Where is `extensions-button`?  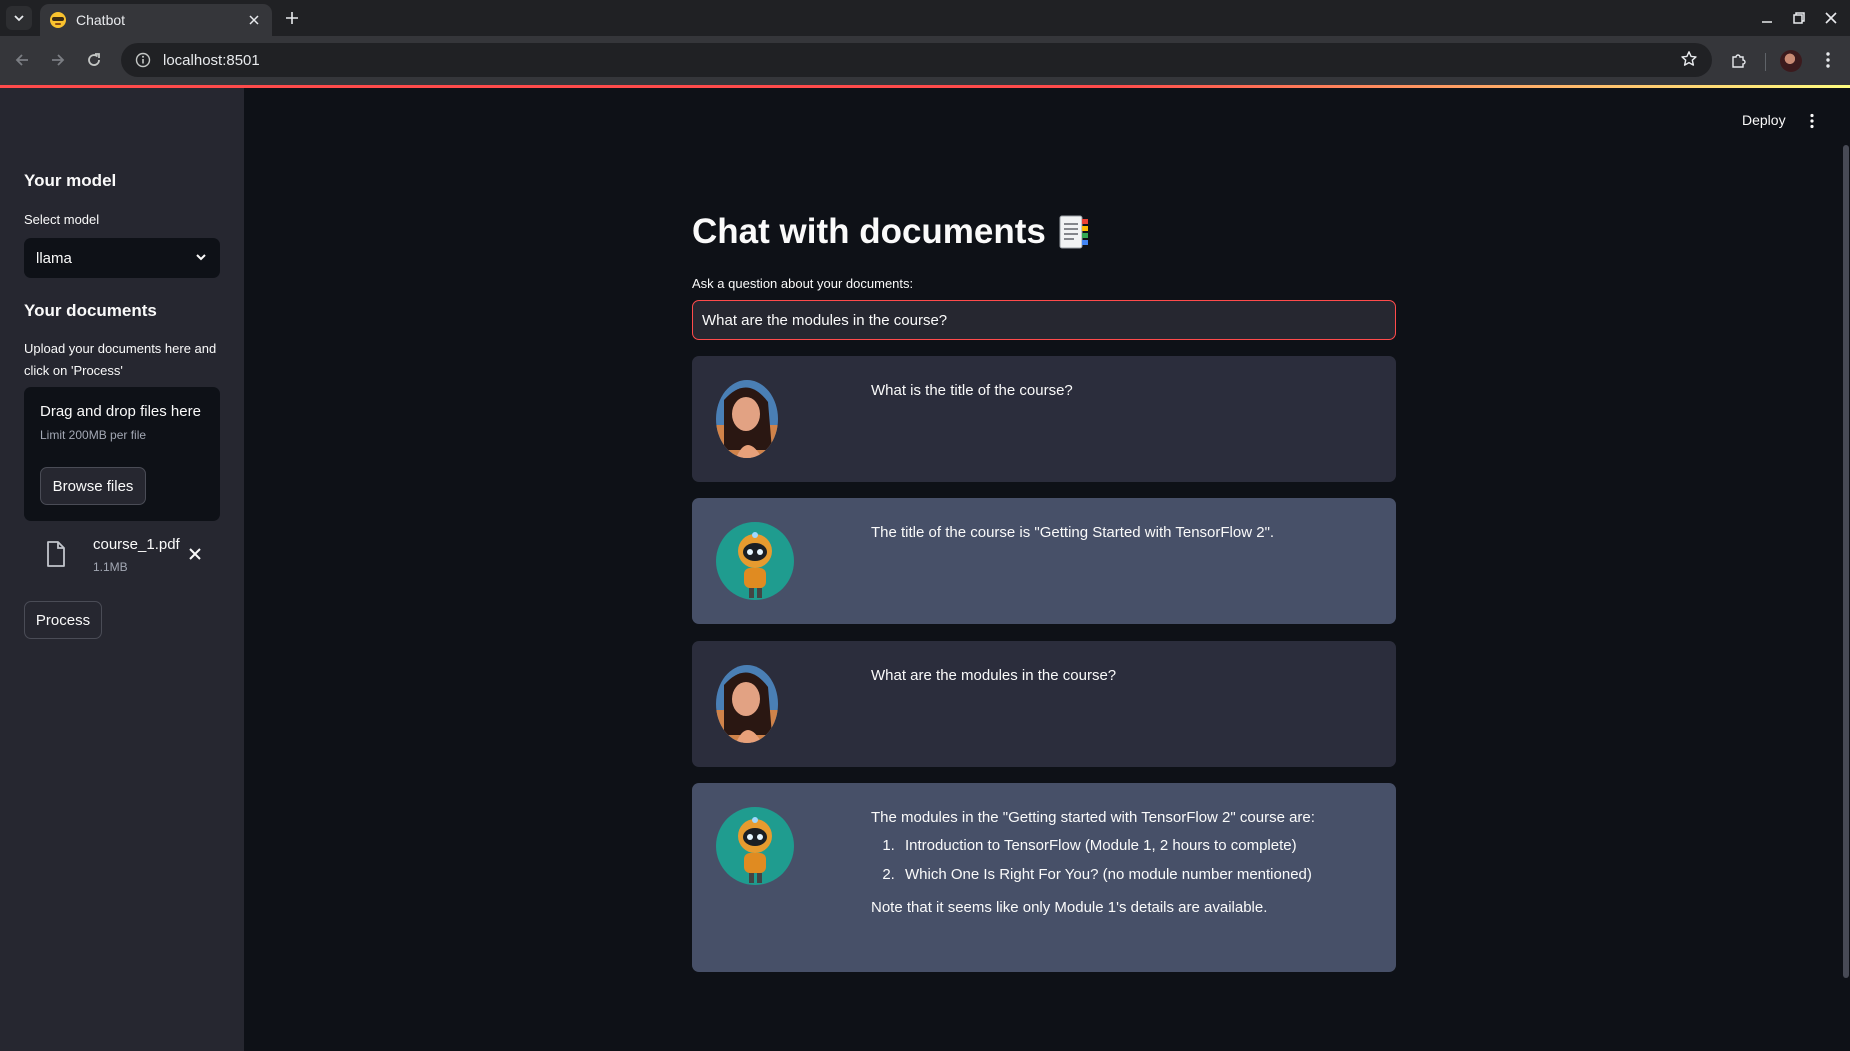
extensions-button is located at coordinates (1739, 60).